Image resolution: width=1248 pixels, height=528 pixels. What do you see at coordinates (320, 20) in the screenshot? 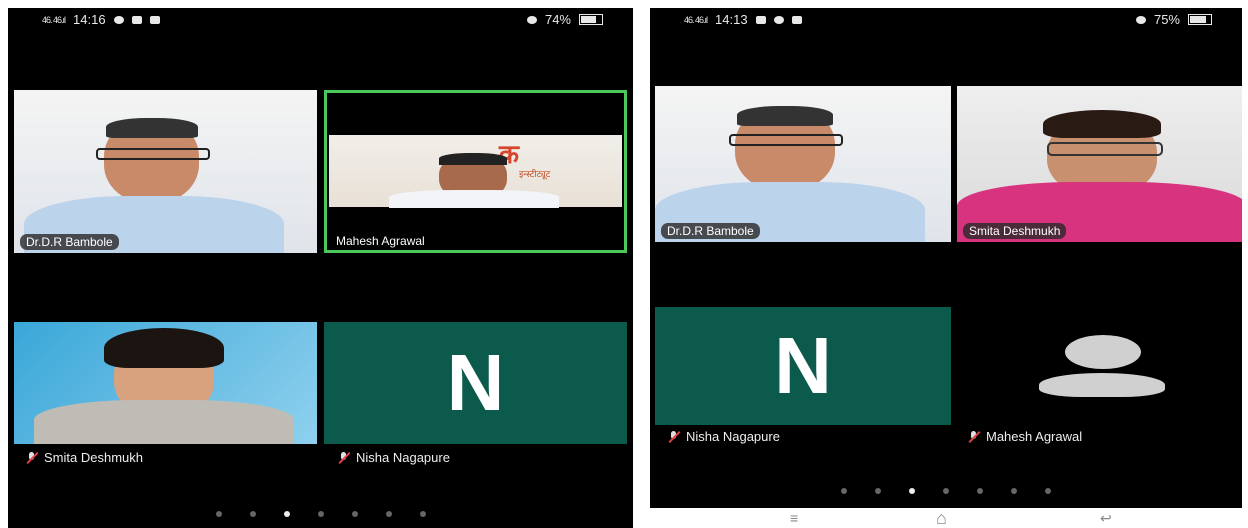
I see `status-bar: 46. 46.ıl 14:16 74%` at bounding box center [320, 20].